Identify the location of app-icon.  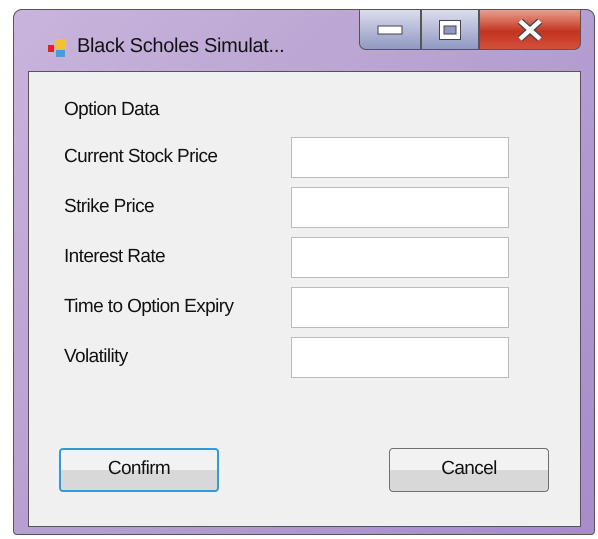
(58, 48).